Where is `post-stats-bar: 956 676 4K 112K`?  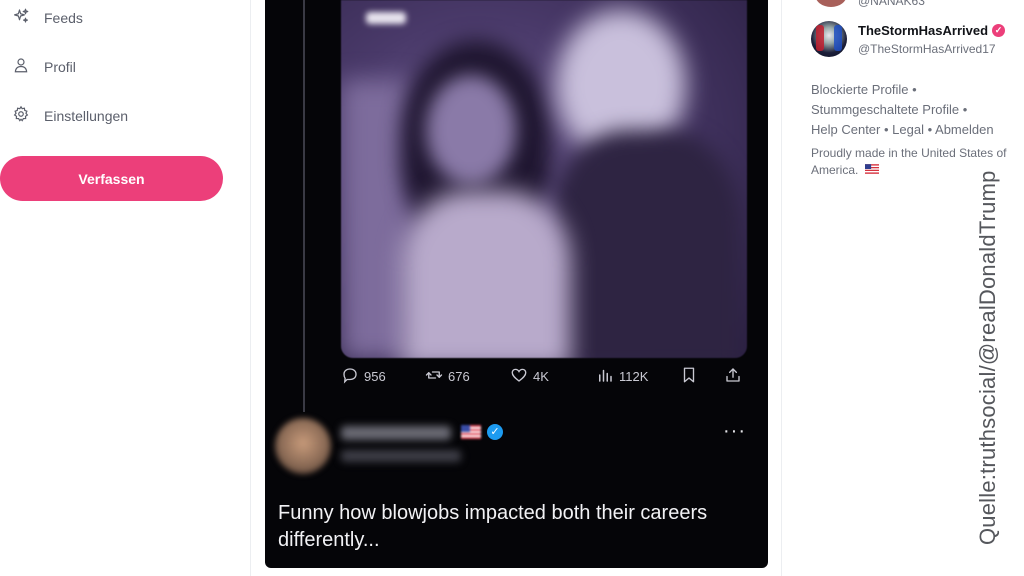 post-stats-bar: 956 676 4K 112K is located at coordinates (546, 378).